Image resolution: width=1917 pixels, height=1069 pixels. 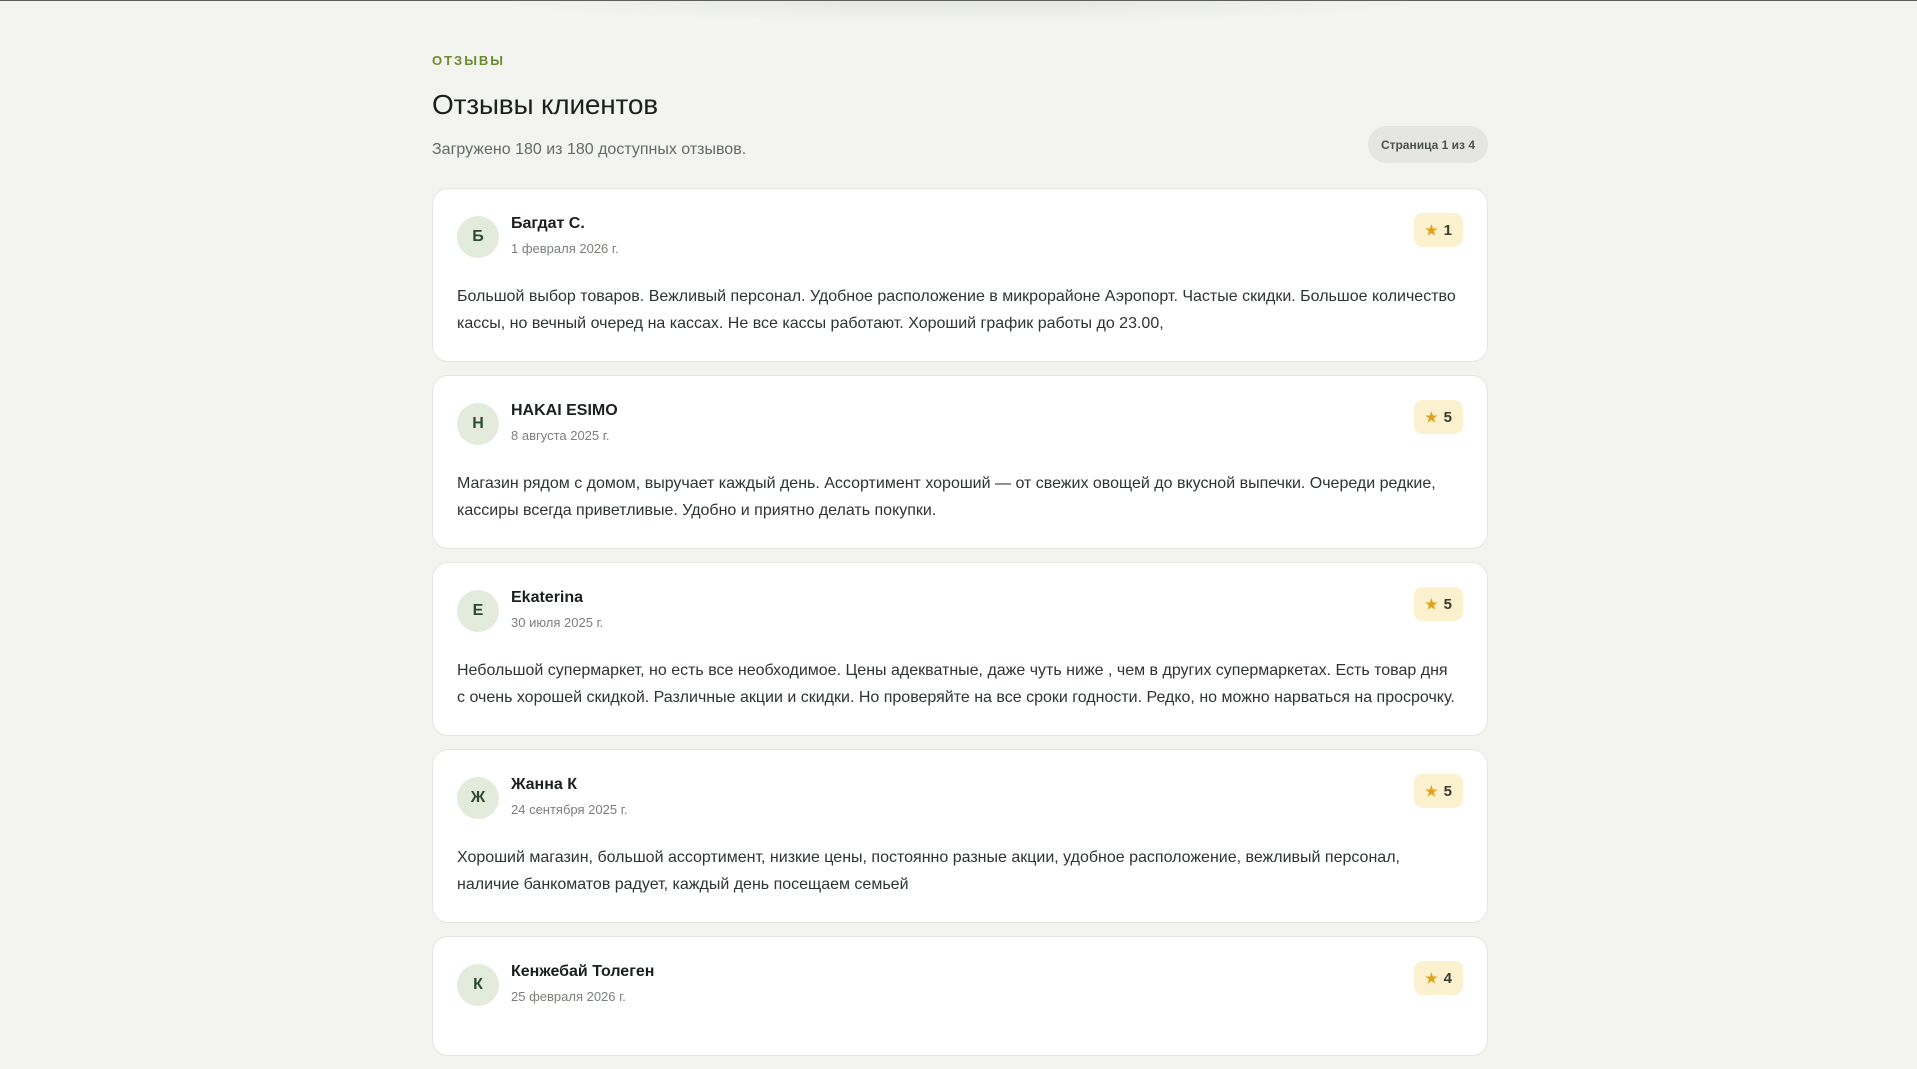 I want to click on rating-value: 4, so click(x=1447, y=978).